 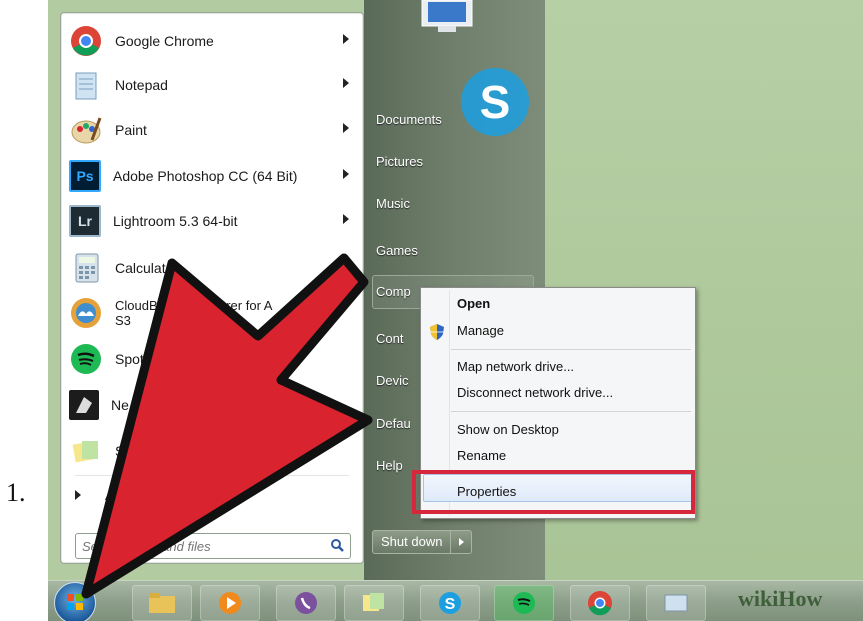 I want to click on wikihow-watermark: wikiHow, so click(x=780, y=599).